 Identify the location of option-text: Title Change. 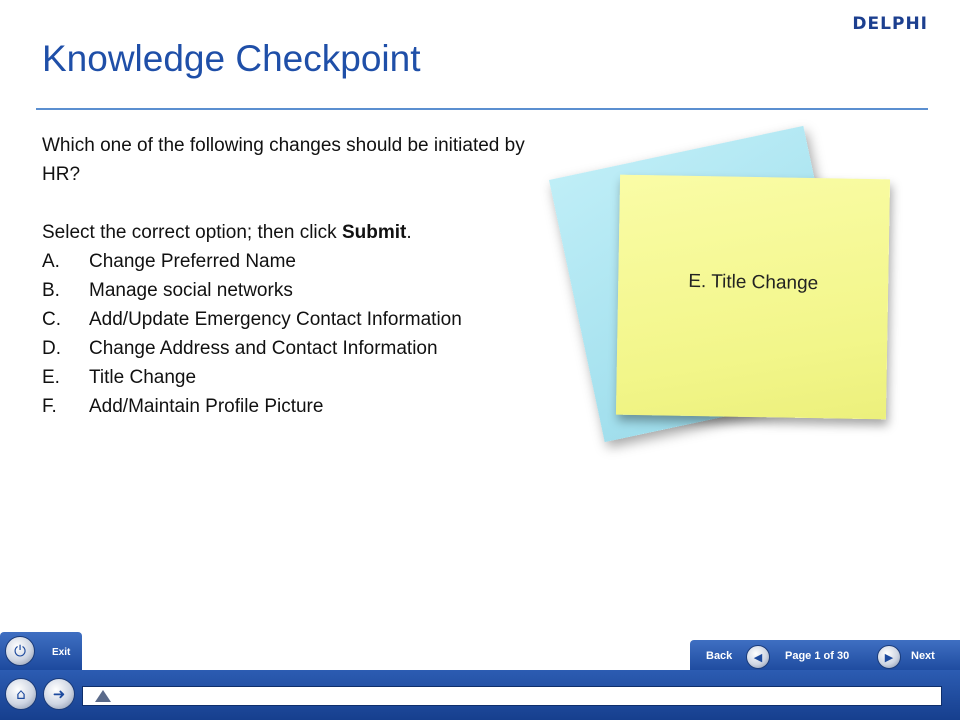
(143, 377).